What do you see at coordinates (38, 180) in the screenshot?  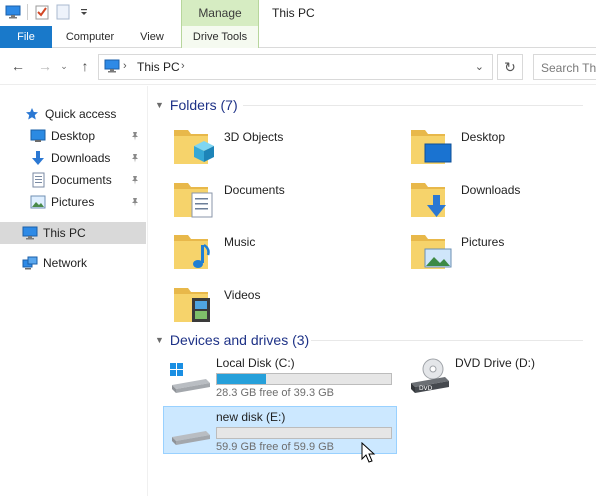 I see `documents-icon` at bounding box center [38, 180].